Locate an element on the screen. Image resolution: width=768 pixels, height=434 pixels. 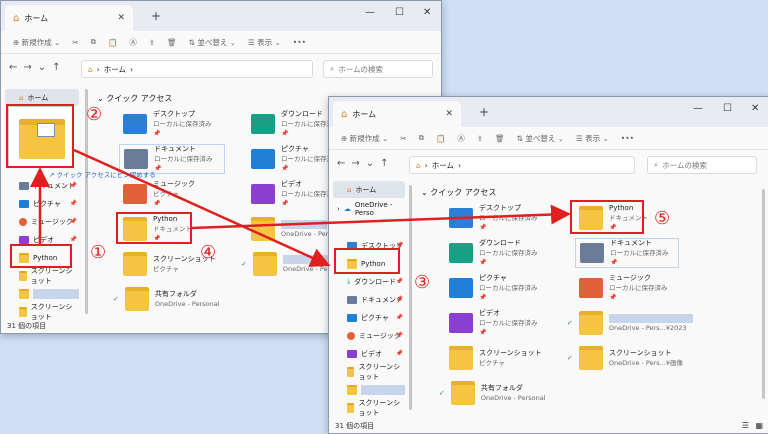
arrow-ghost-to-front-sidebar is located at coordinates (202, 207).